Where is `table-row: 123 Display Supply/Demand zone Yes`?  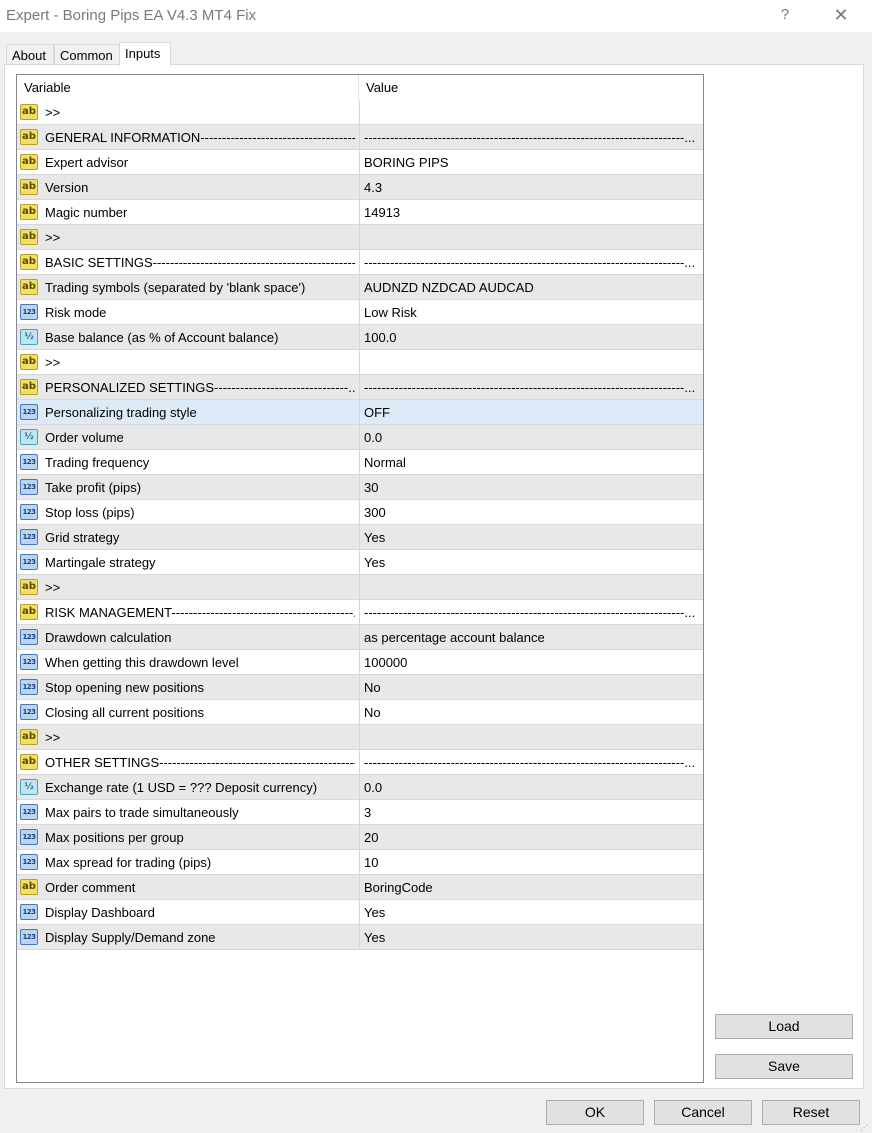
table-row: 123 Display Supply/Demand zone Yes is located at coordinates (360, 937).